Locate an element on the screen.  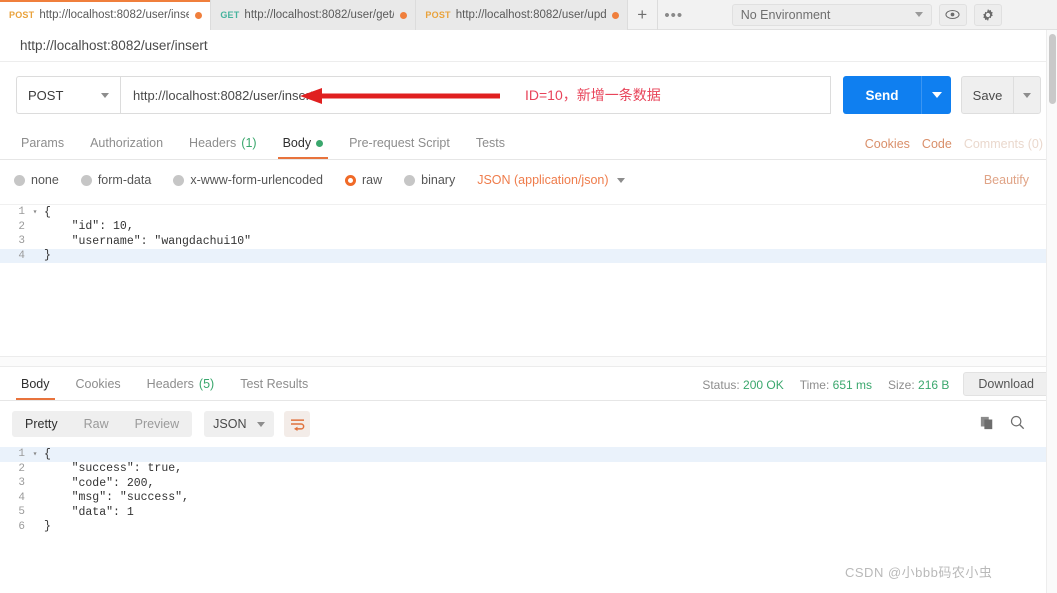
code-text: "msg": "success", is located at coordinates (116, 498).